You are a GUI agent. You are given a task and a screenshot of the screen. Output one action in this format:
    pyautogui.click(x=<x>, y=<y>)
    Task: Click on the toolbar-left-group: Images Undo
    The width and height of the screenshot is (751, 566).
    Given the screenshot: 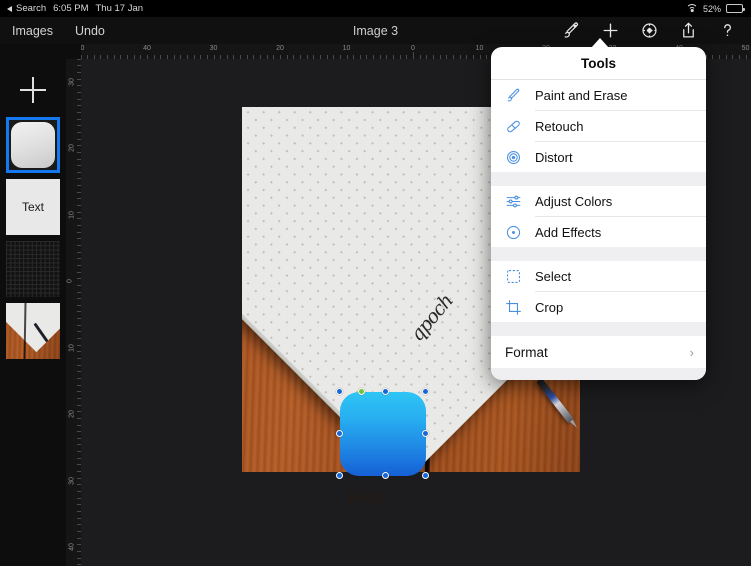 What is the action you would take?
    pyautogui.click(x=52, y=31)
    